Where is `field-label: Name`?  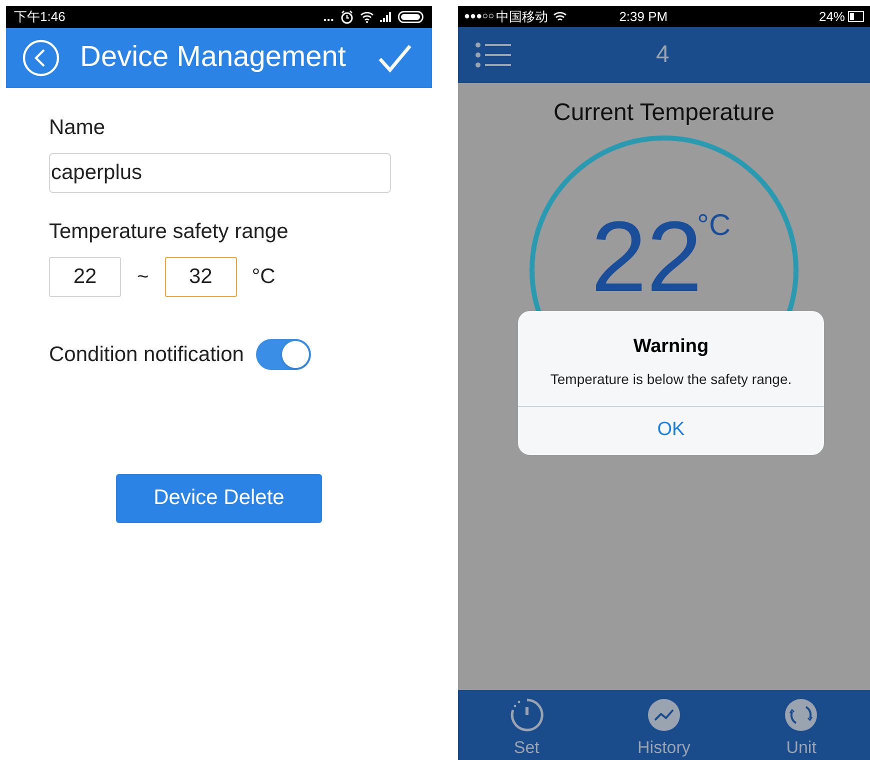 field-label: Name is located at coordinates (77, 128).